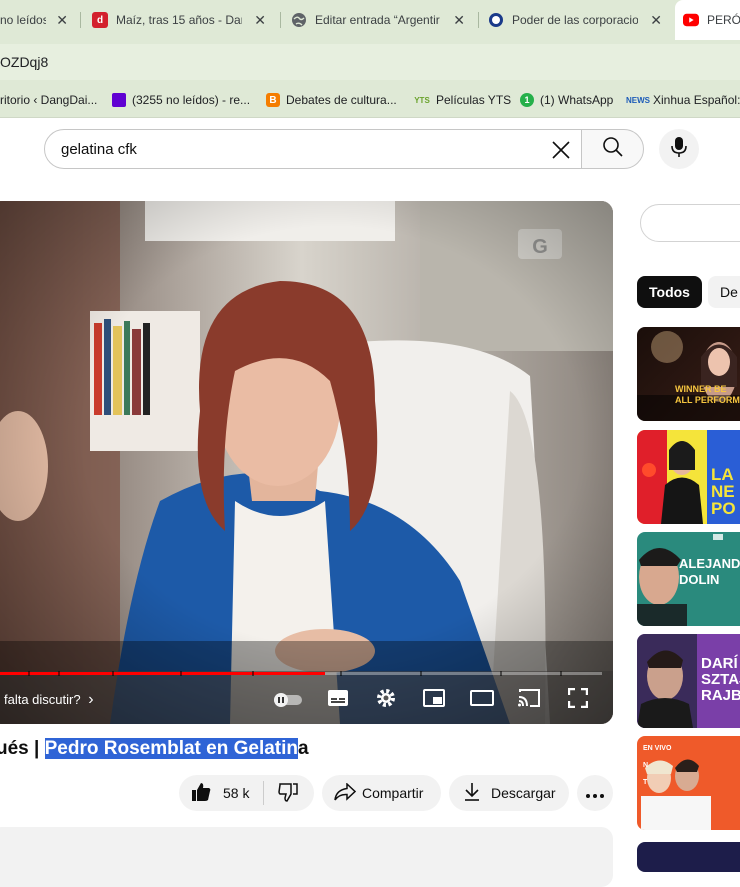 This screenshot has height=887, width=740. What do you see at coordinates (288, 793) in the screenshot?
I see `thumbs-down-icon` at bounding box center [288, 793].